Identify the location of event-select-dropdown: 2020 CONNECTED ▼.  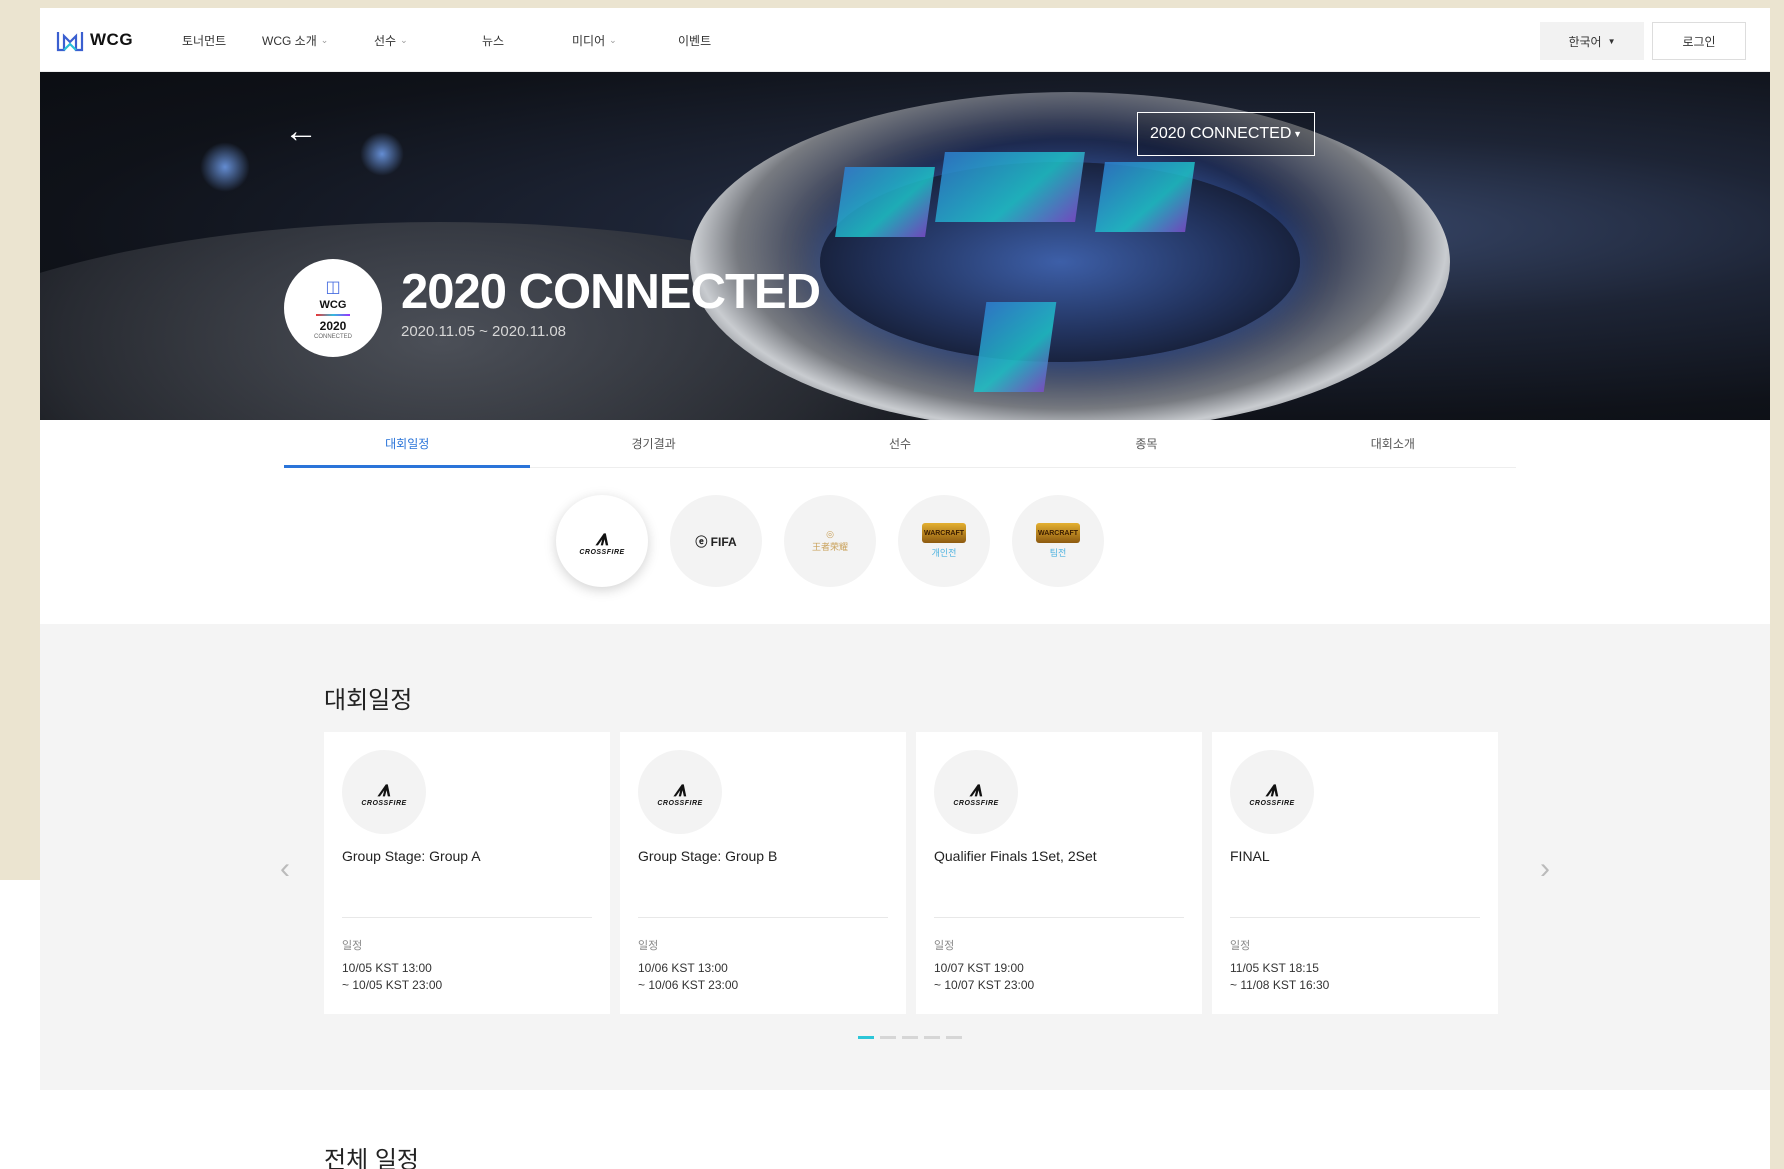
(1226, 134).